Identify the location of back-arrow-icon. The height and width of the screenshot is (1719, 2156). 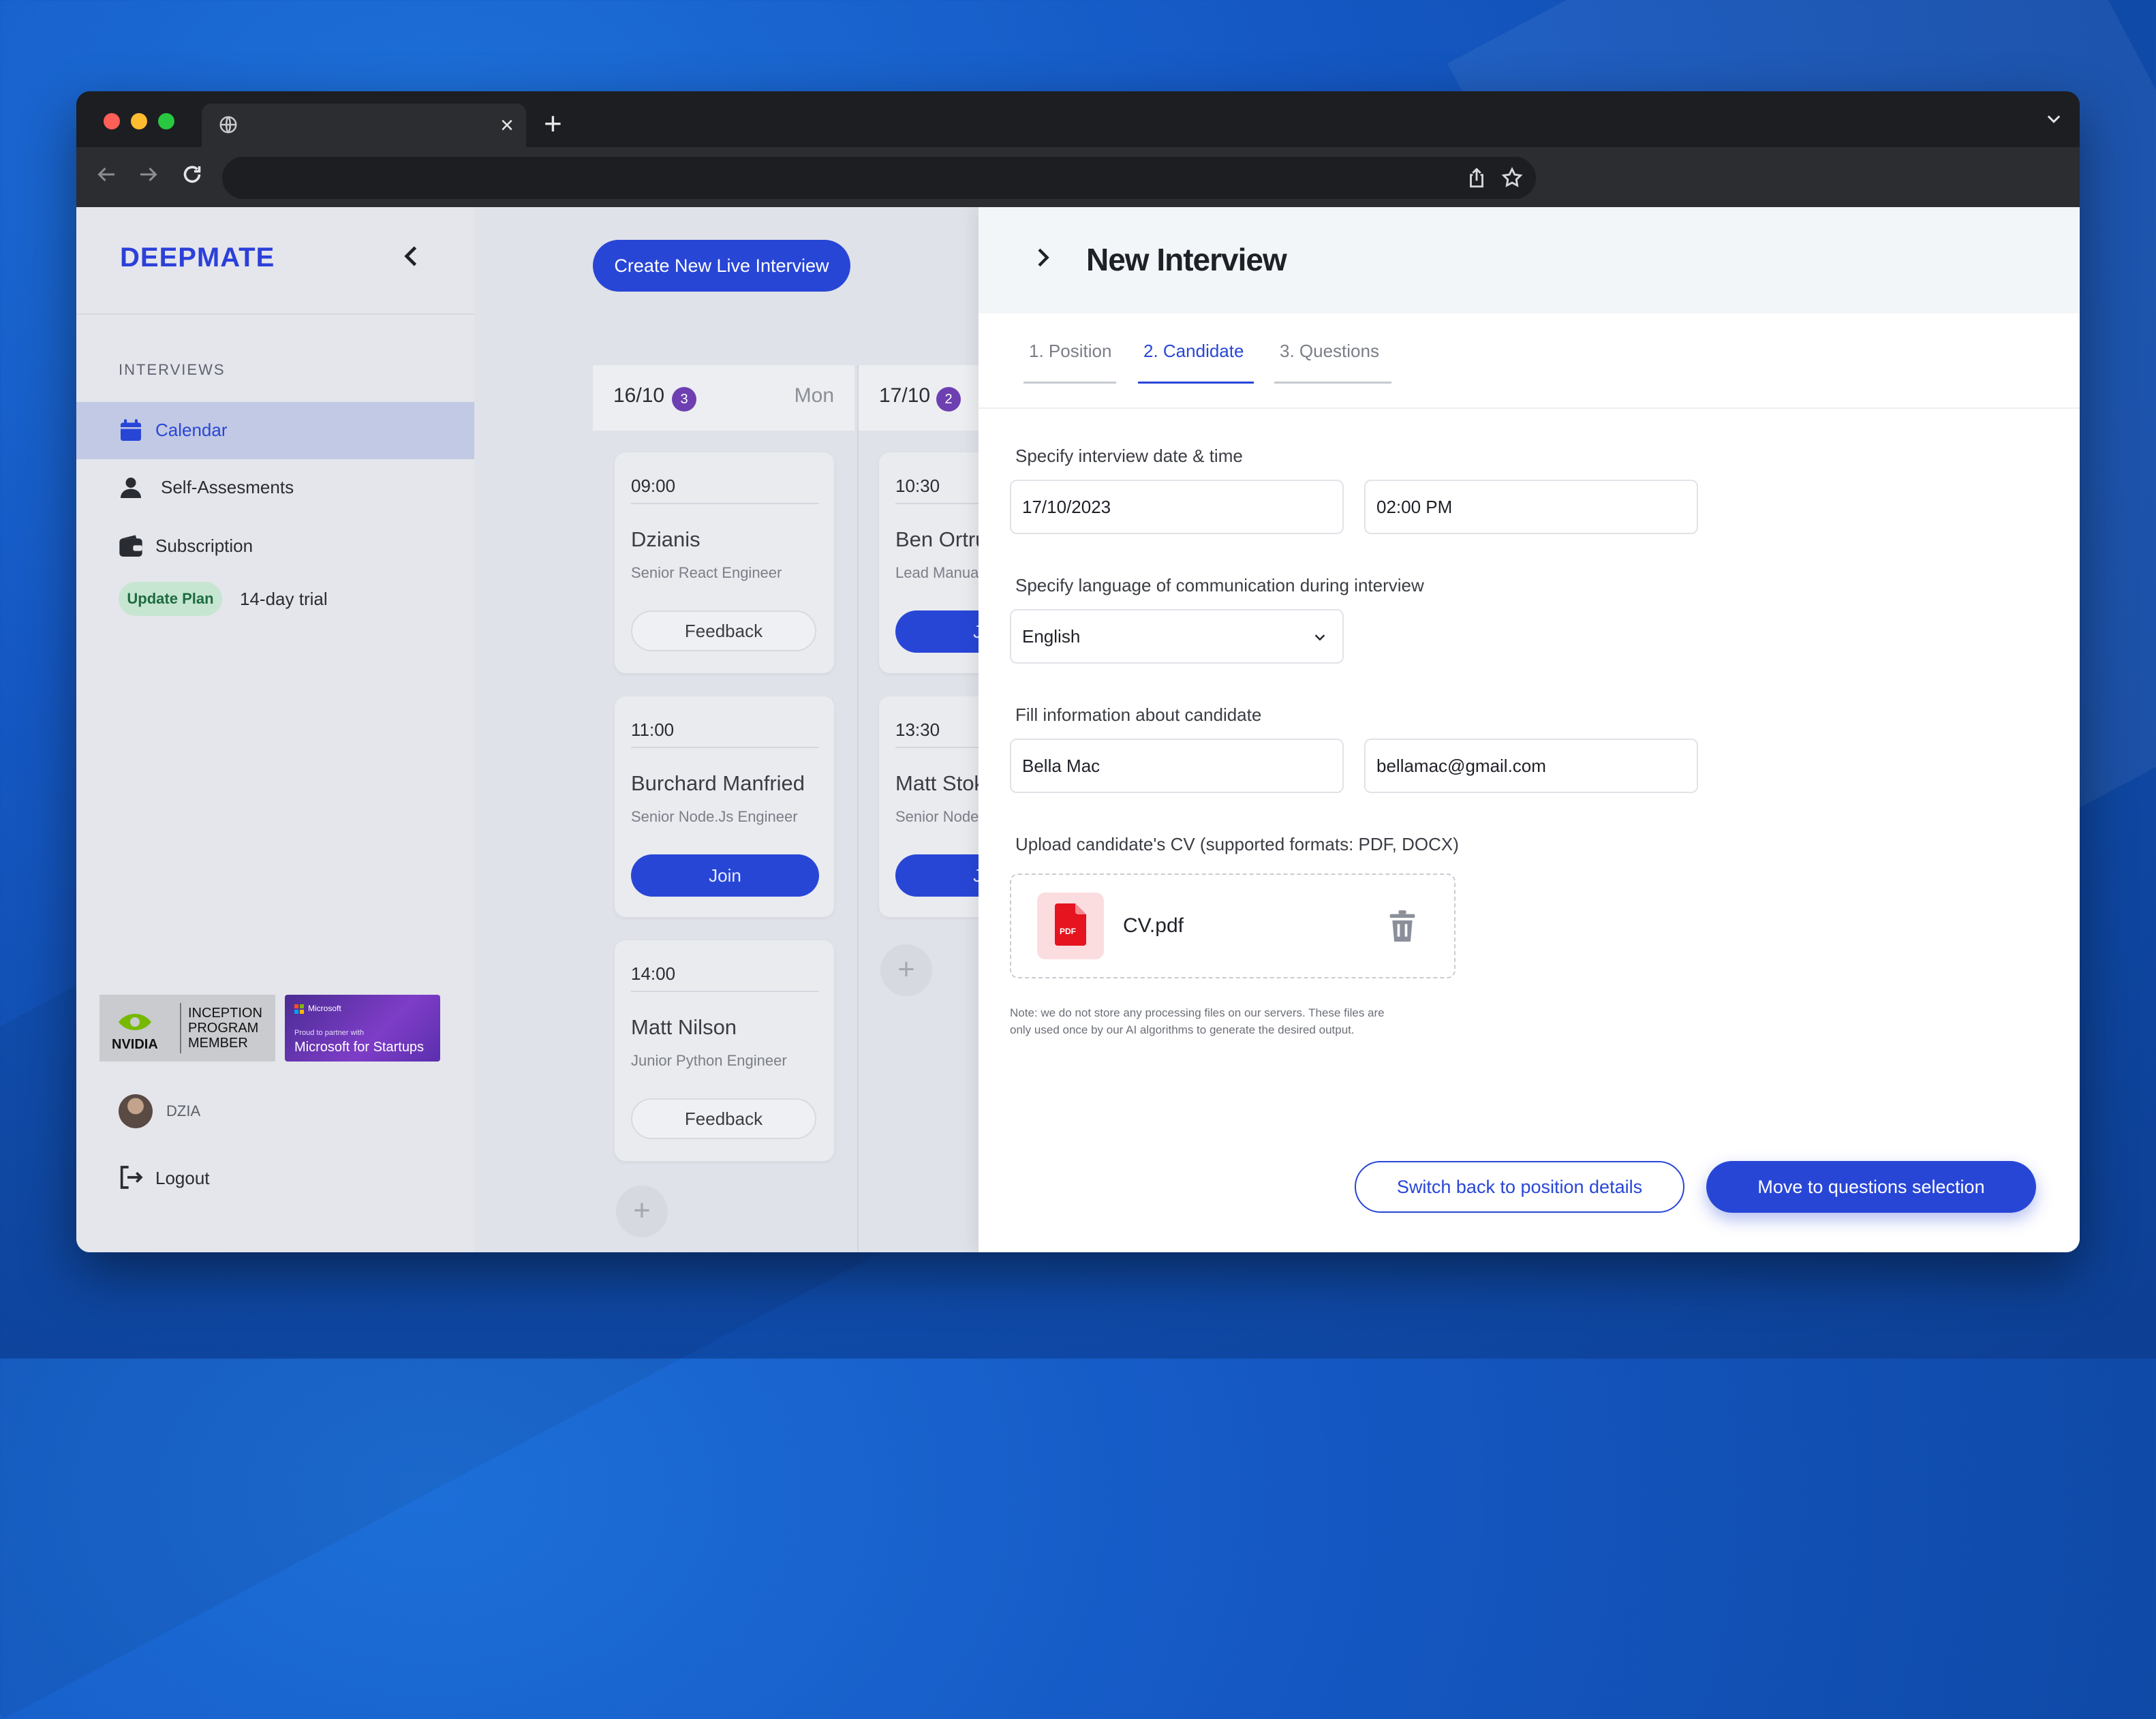
(106, 174).